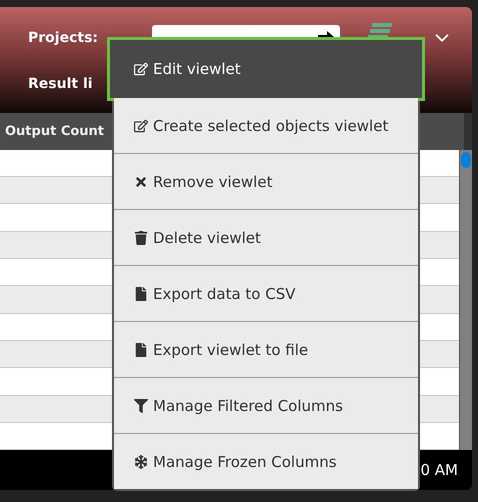 The width and height of the screenshot is (478, 502). What do you see at coordinates (54, 131) in the screenshot?
I see `column-header: Output Count` at bounding box center [54, 131].